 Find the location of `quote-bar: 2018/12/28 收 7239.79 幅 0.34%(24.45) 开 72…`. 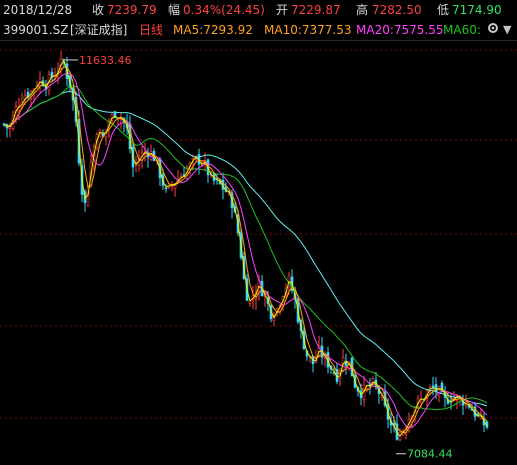

quote-bar: 2018/12/28 收 7239.79 幅 0.34%(24.45) 开 72… is located at coordinates (258, 10).